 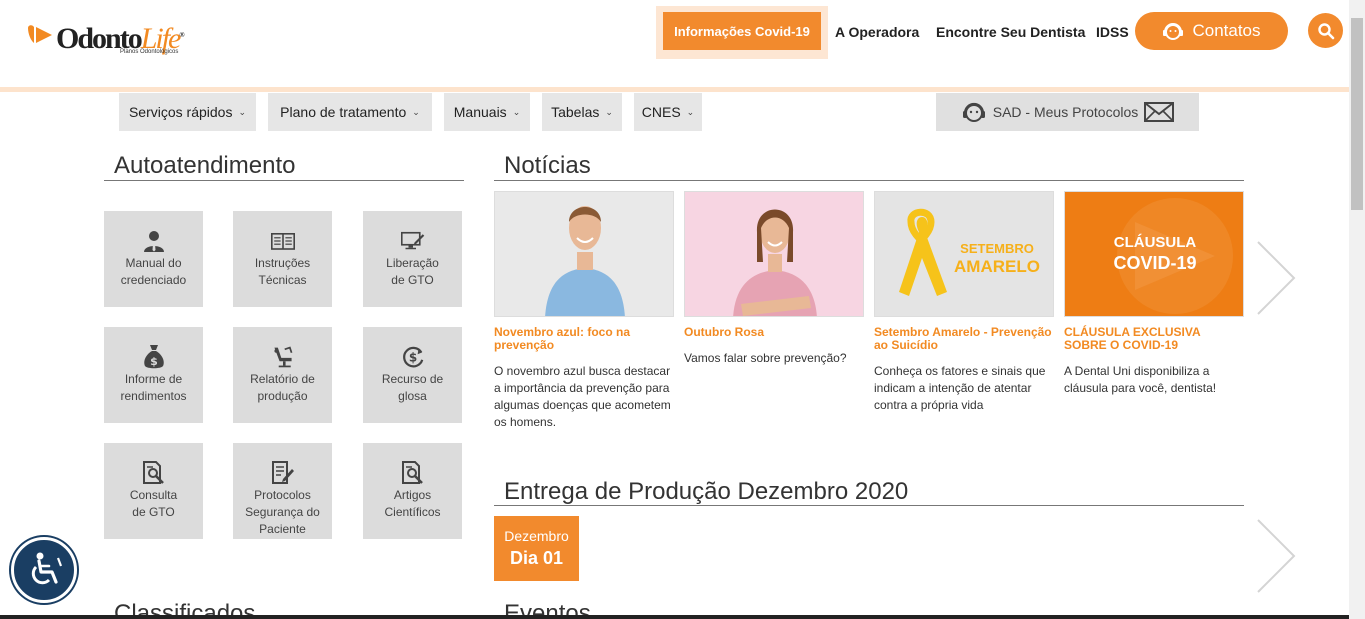 I want to click on news-text: Vamos falar sobre prevenção?, so click(x=765, y=358).